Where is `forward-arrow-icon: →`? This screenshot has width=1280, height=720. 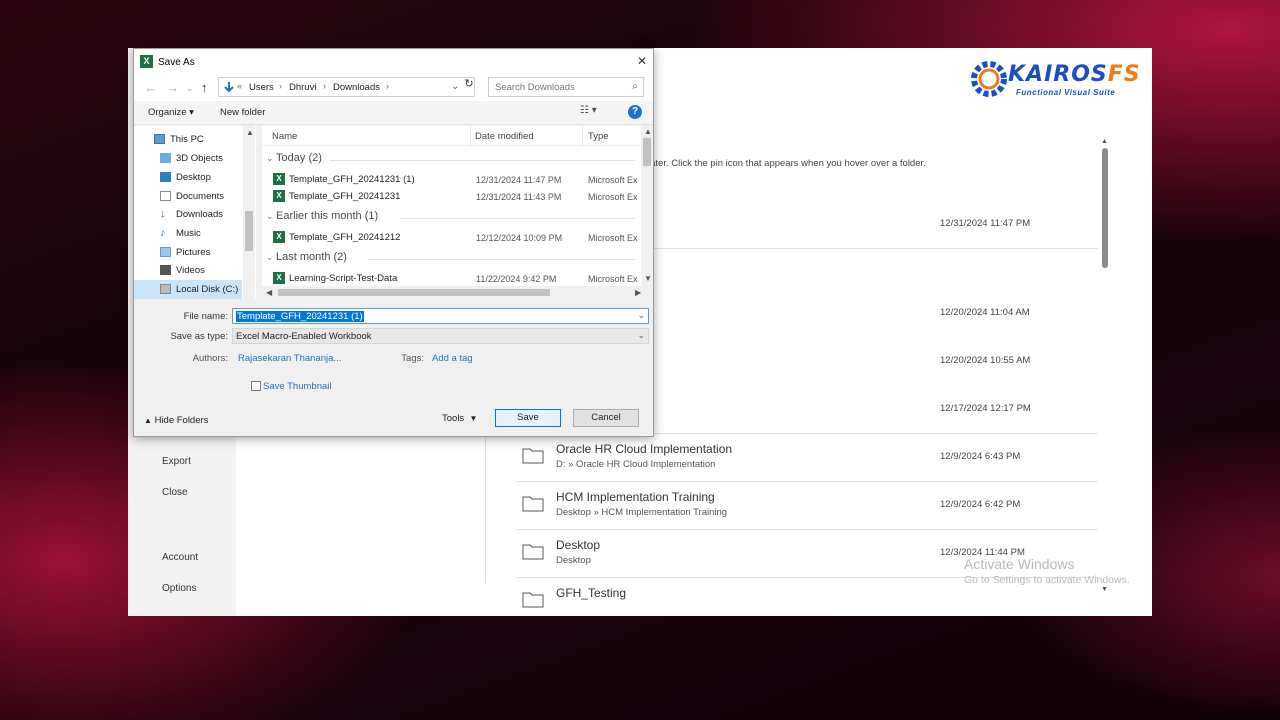 forward-arrow-icon: → is located at coordinates (172, 87).